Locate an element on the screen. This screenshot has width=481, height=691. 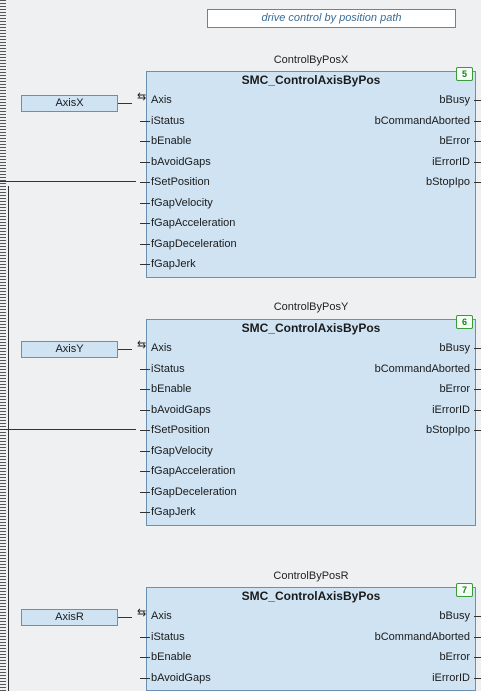
axis-variable: AxisX is located at coordinates (69, 103).